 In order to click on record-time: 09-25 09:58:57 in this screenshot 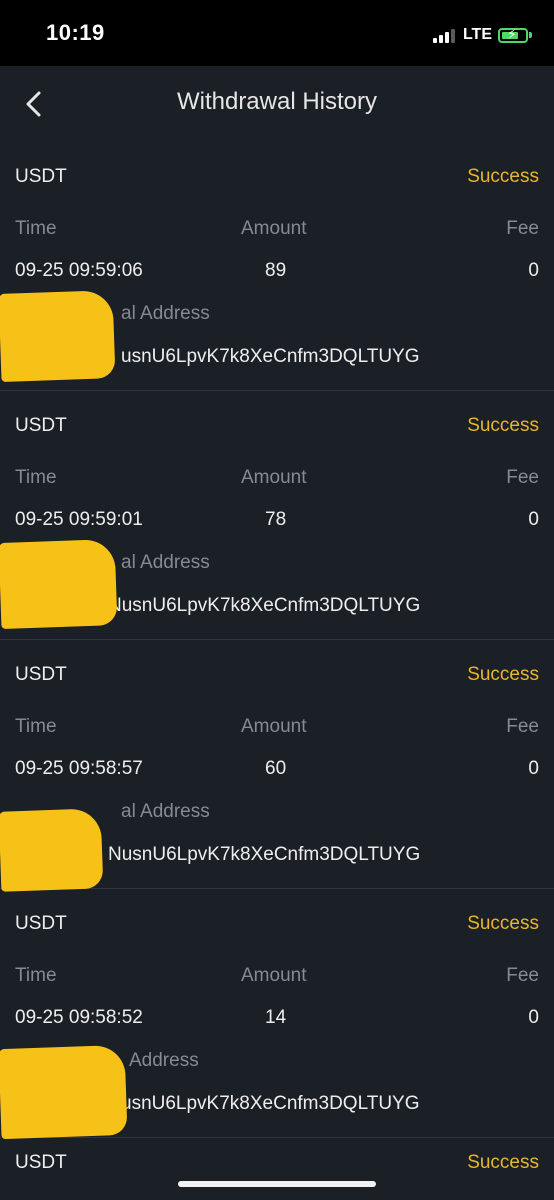, I will do `click(79, 768)`.